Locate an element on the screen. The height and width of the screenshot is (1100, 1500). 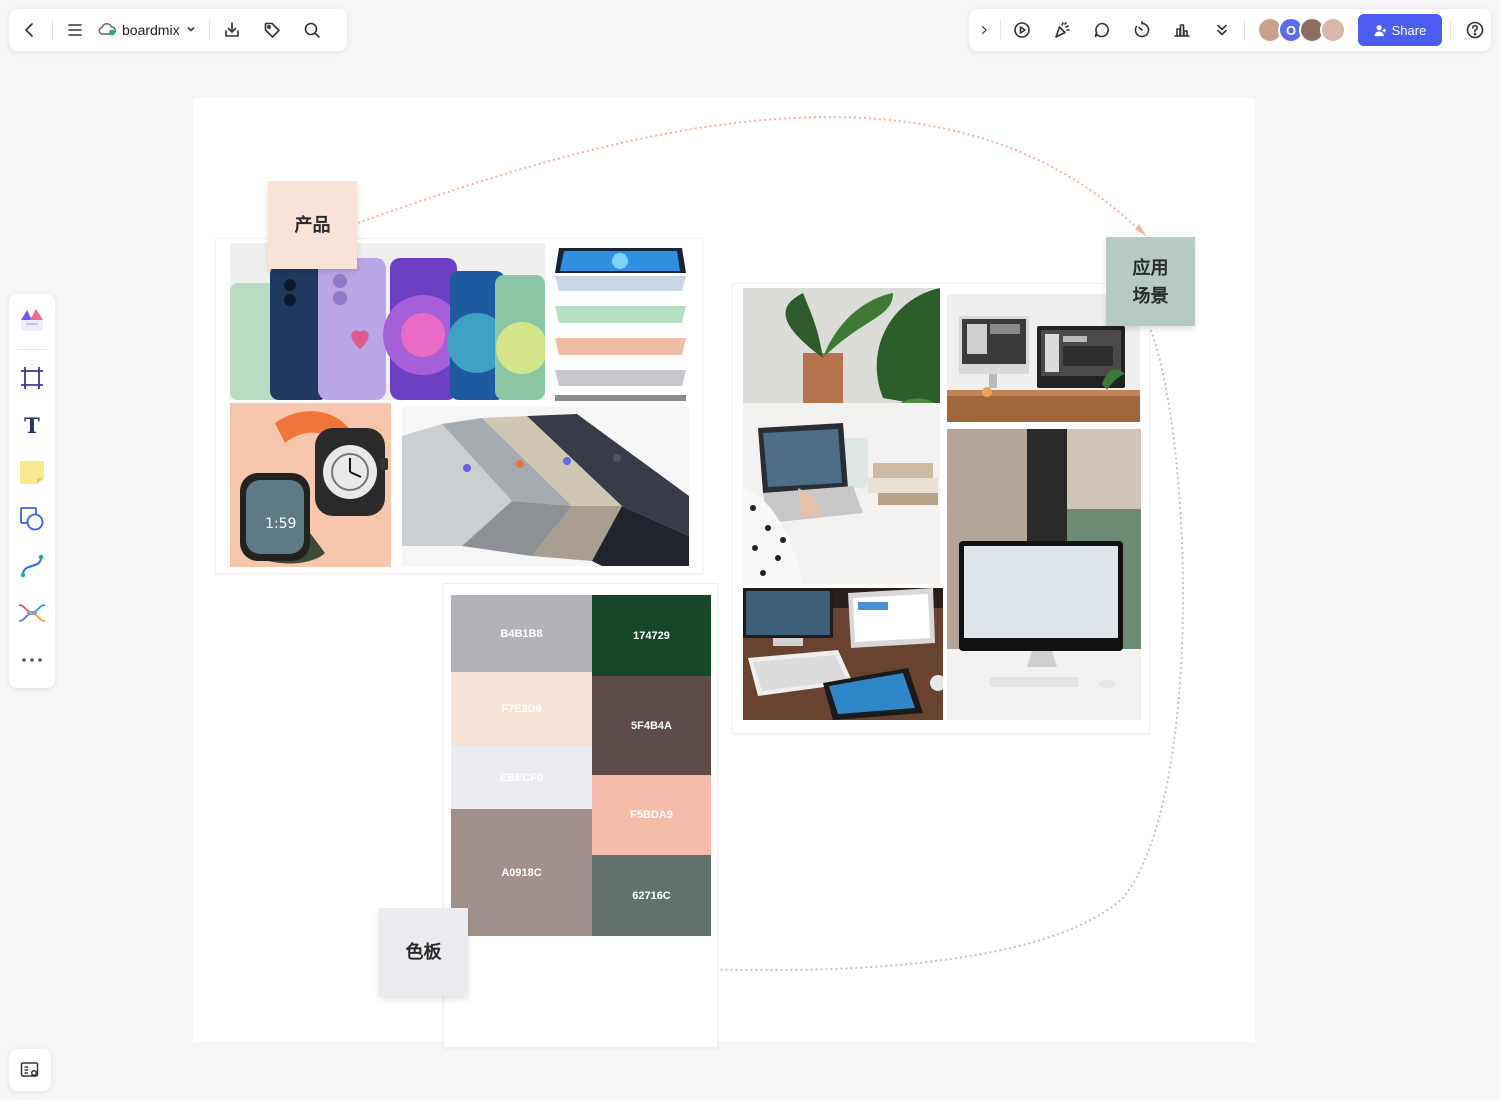
swatch-hex: 174729 is located at coordinates (651, 635).